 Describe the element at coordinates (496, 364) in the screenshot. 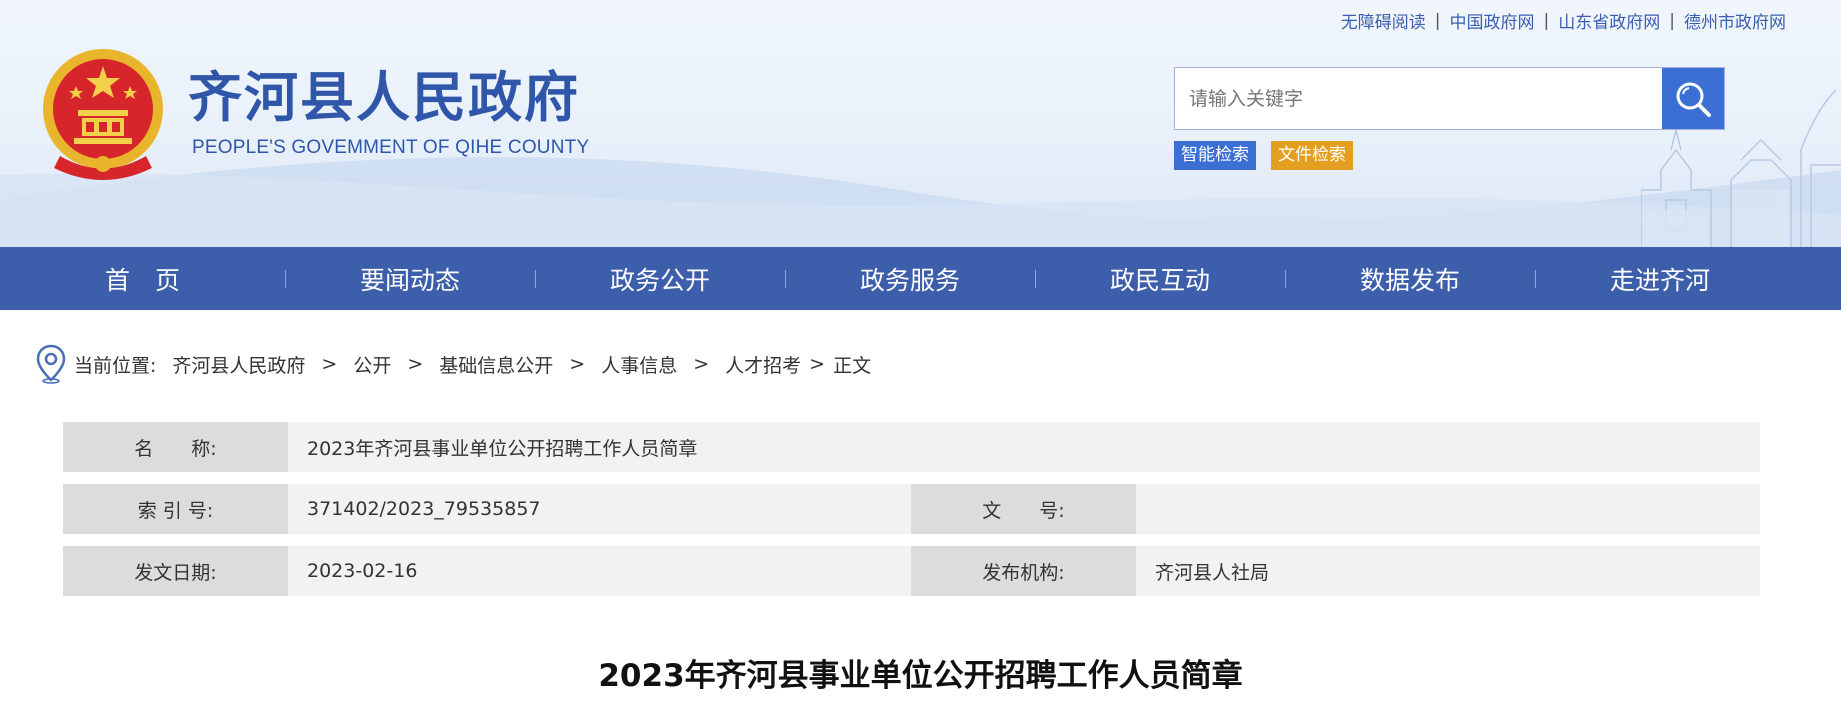

I see `breadcrumb-item: 基础信息公开` at that location.